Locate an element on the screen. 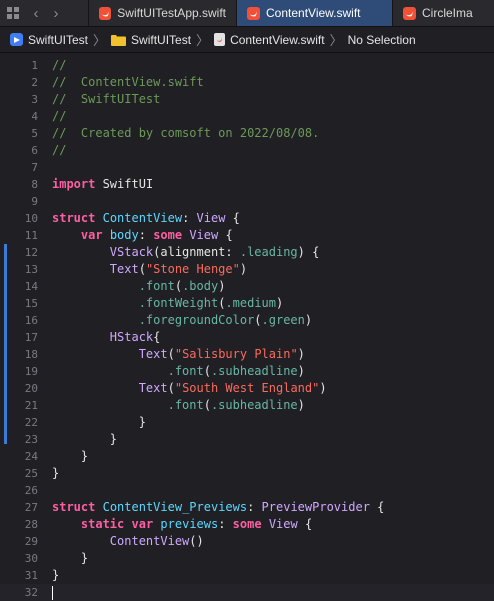  line-number: 8 is located at coordinates (34, 184).